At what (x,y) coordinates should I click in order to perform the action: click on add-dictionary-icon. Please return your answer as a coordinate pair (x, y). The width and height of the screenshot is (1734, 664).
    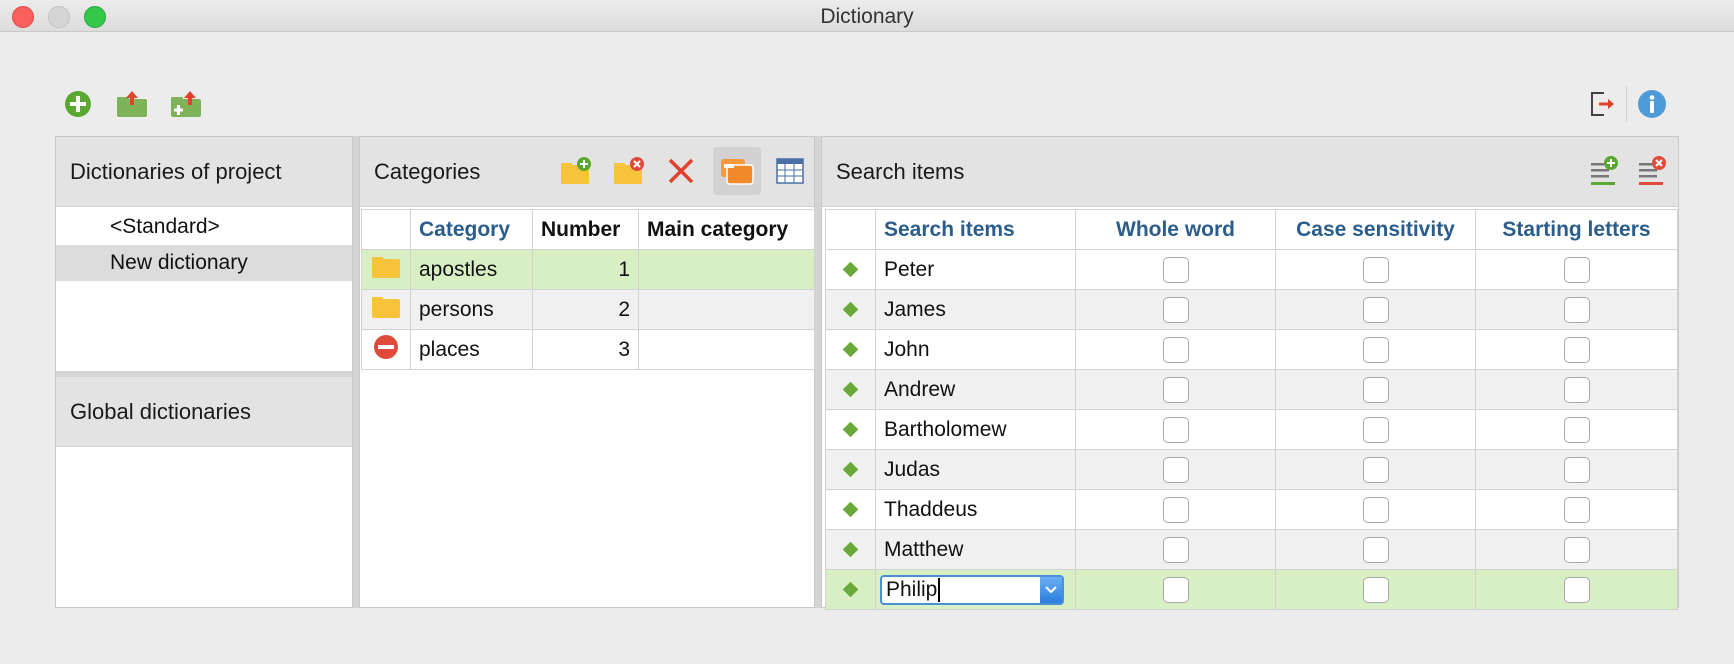
    Looking at the image, I should click on (78, 104).